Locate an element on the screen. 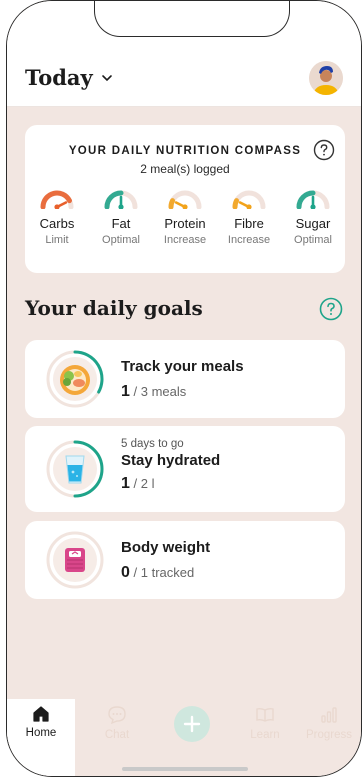 This screenshot has height=777, width=362. gauge-fat: Fat Optimal is located at coordinates (121, 216).